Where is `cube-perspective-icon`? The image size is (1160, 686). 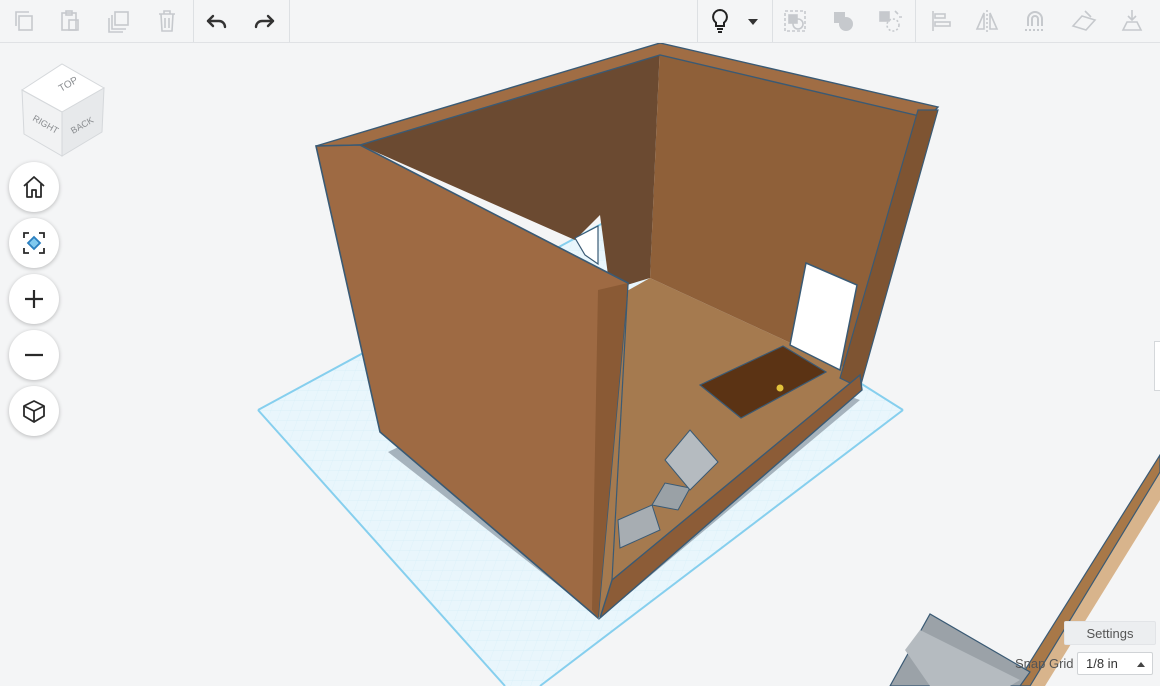
cube-perspective-icon is located at coordinates (34, 411).